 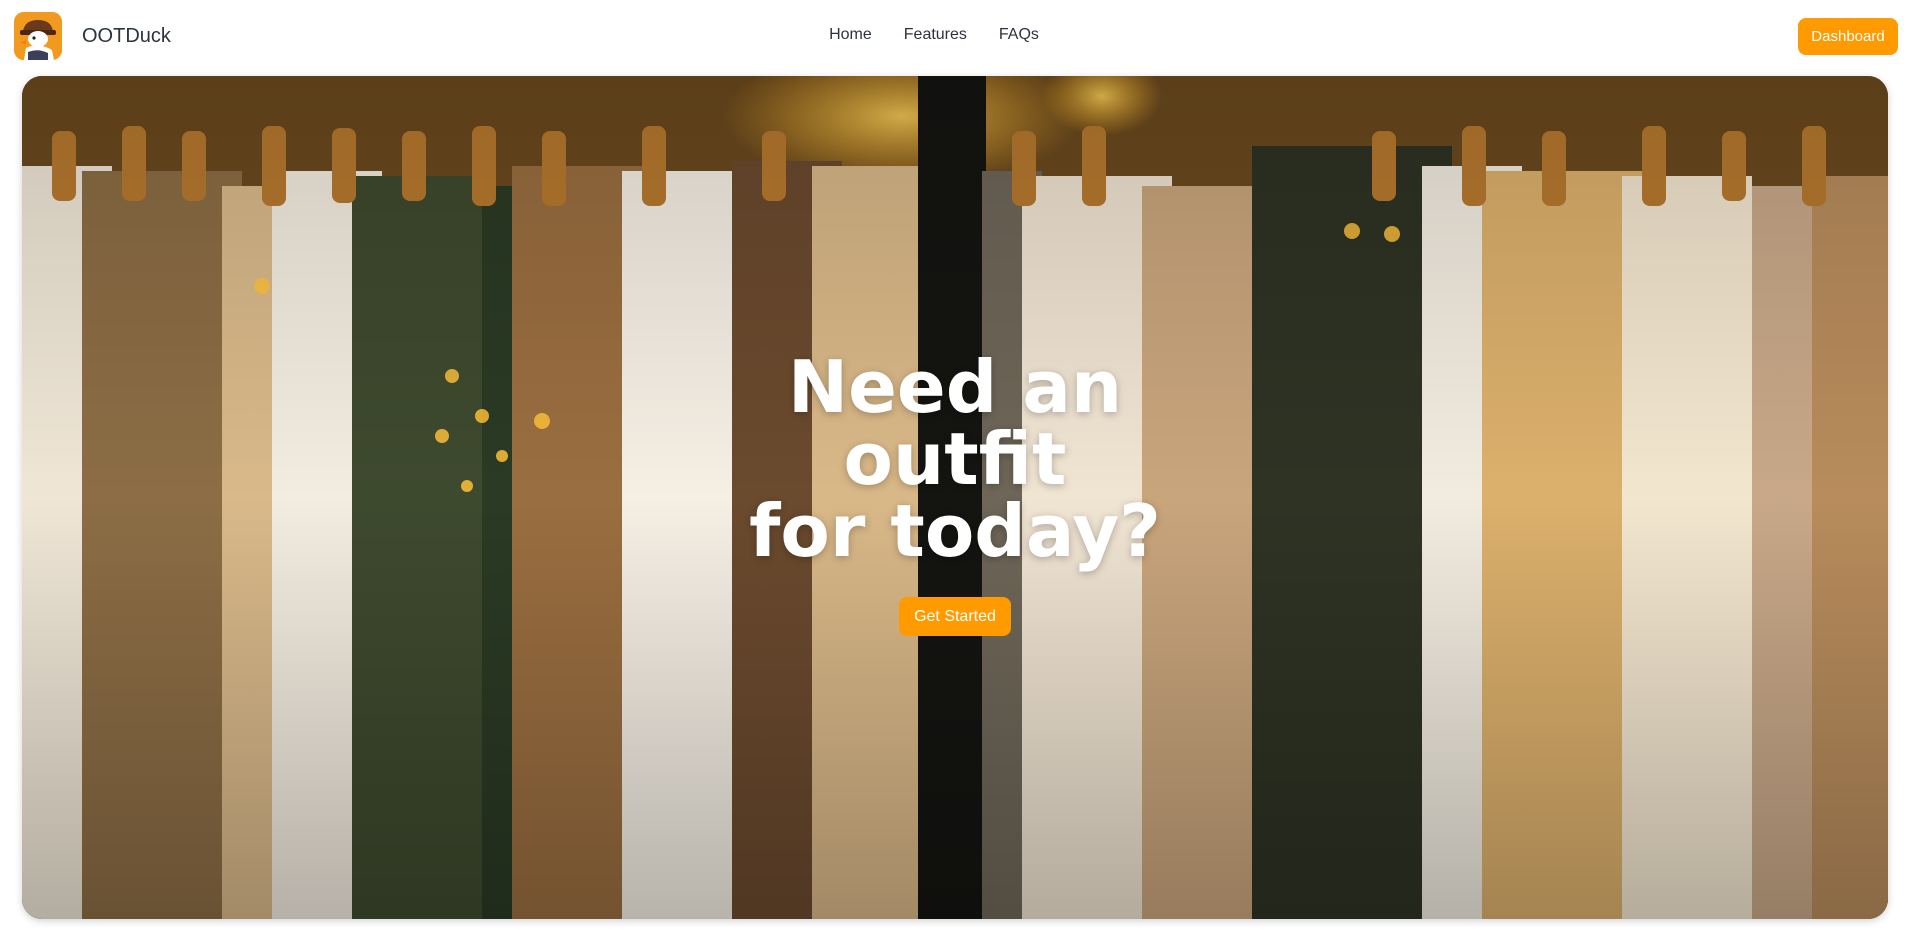 What do you see at coordinates (955, 423) in the screenshot?
I see `hero-title-line-1: Need an outfit` at bounding box center [955, 423].